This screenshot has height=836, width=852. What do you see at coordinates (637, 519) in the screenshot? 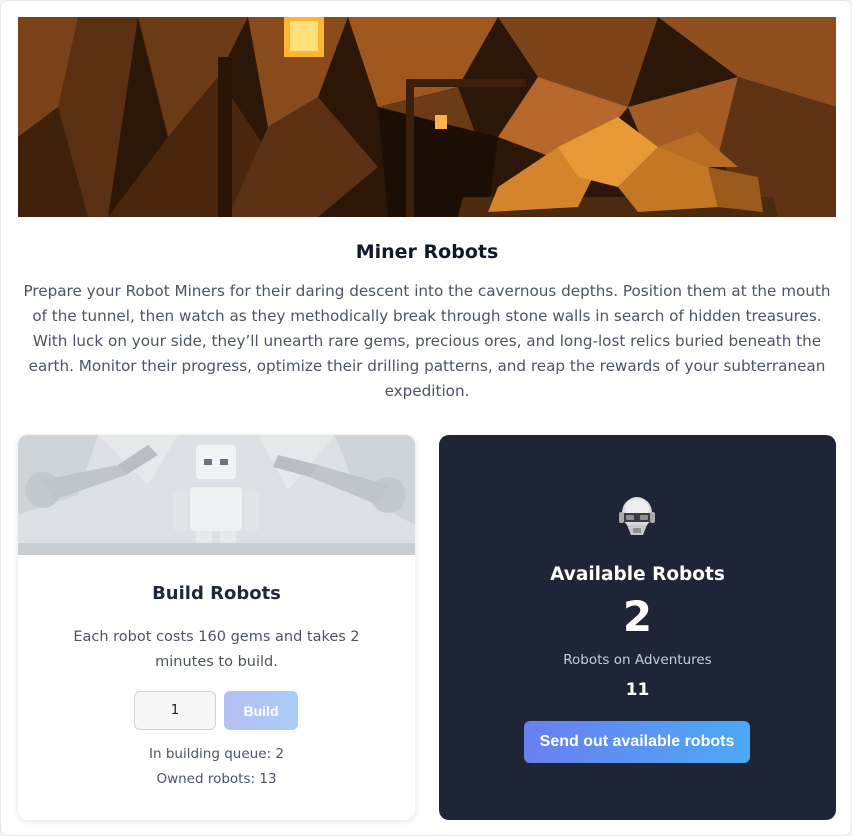
I see `robot-head-icon` at bounding box center [637, 519].